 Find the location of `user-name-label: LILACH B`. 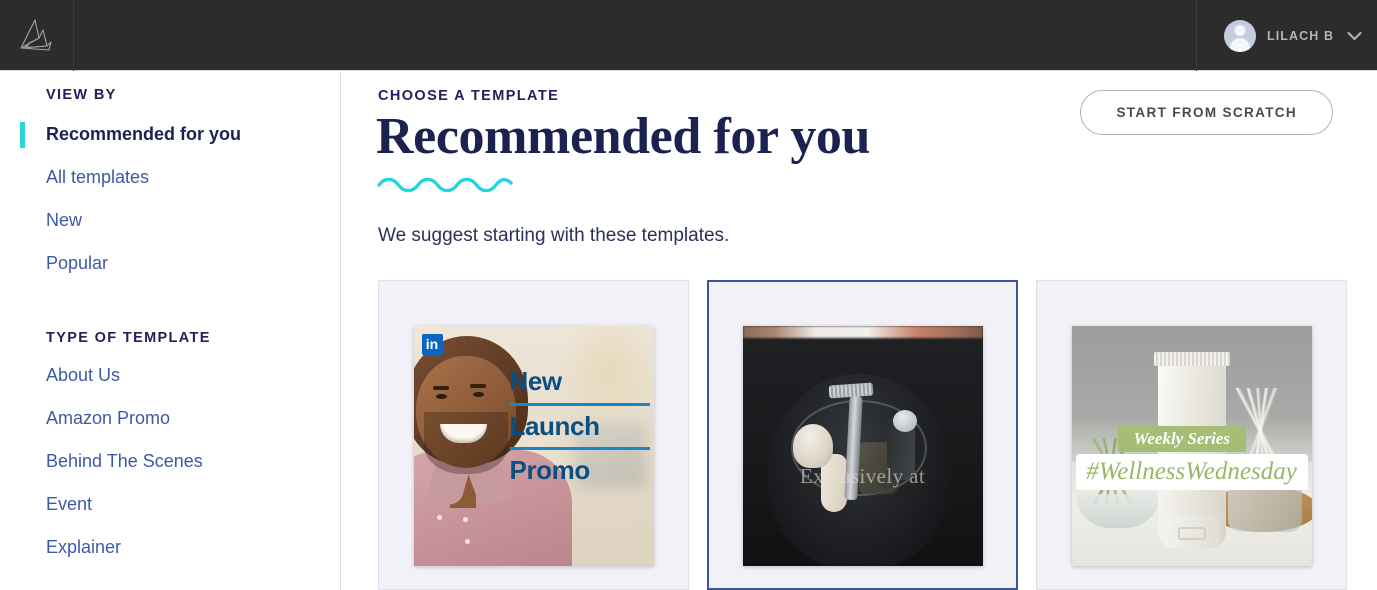

user-name-label: LILACH B is located at coordinates (1301, 35).